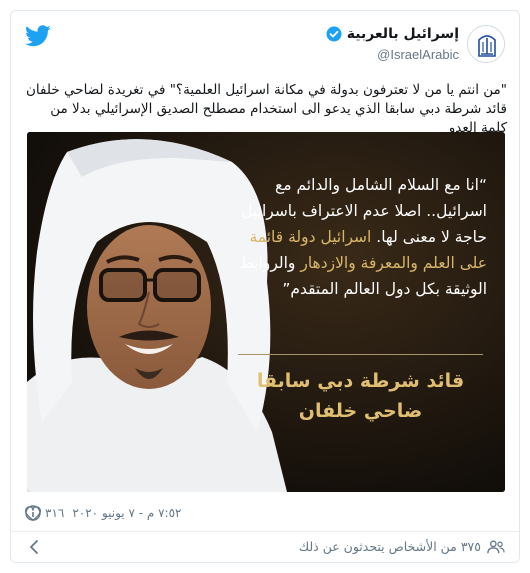 The height and width of the screenshot is (573, 530). I want to click on display-name: إسرائيل بالعربية, so click(403, 34).